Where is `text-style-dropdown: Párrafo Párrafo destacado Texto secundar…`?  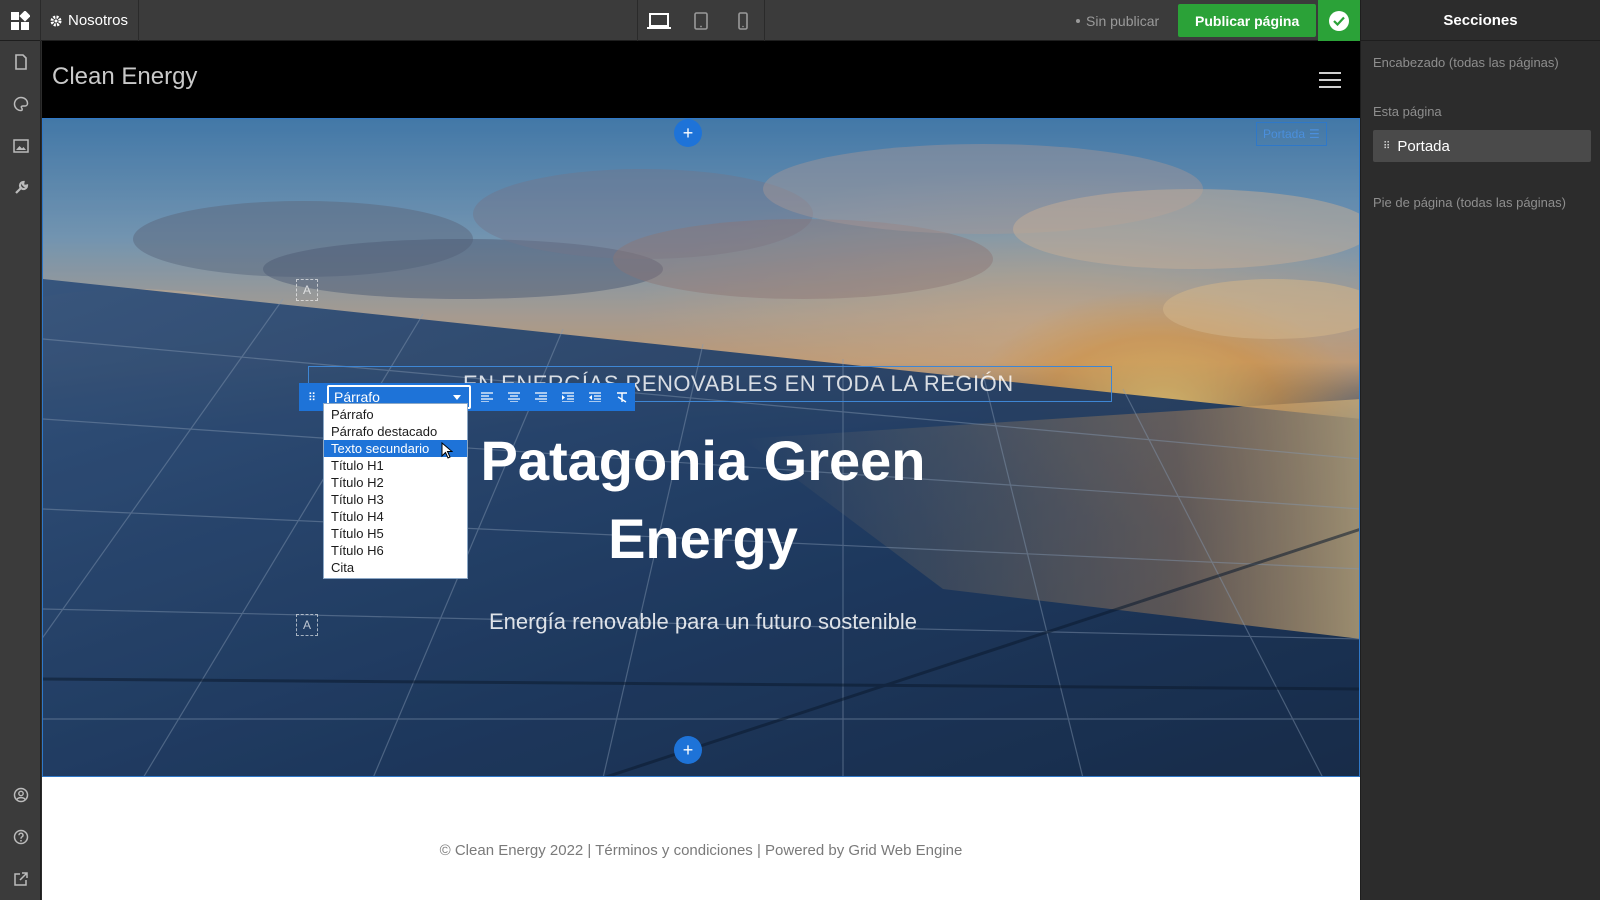
text-style-dropdown: Párrafo Párrafo destacado Texto secundar… is located at coordinates (395, 491).